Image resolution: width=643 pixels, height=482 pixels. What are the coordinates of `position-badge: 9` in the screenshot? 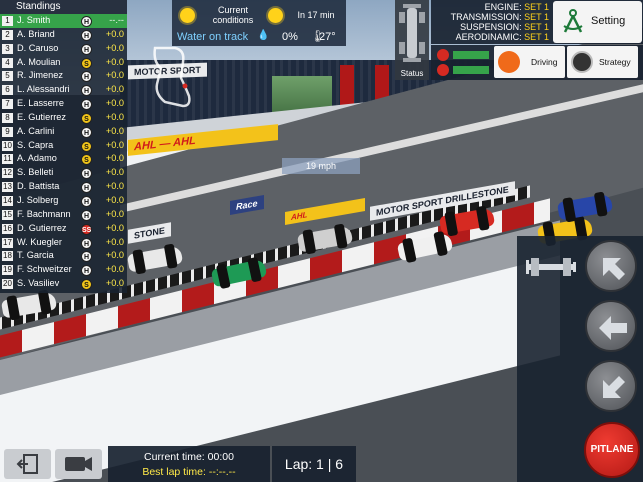 It's located at (7, 131).